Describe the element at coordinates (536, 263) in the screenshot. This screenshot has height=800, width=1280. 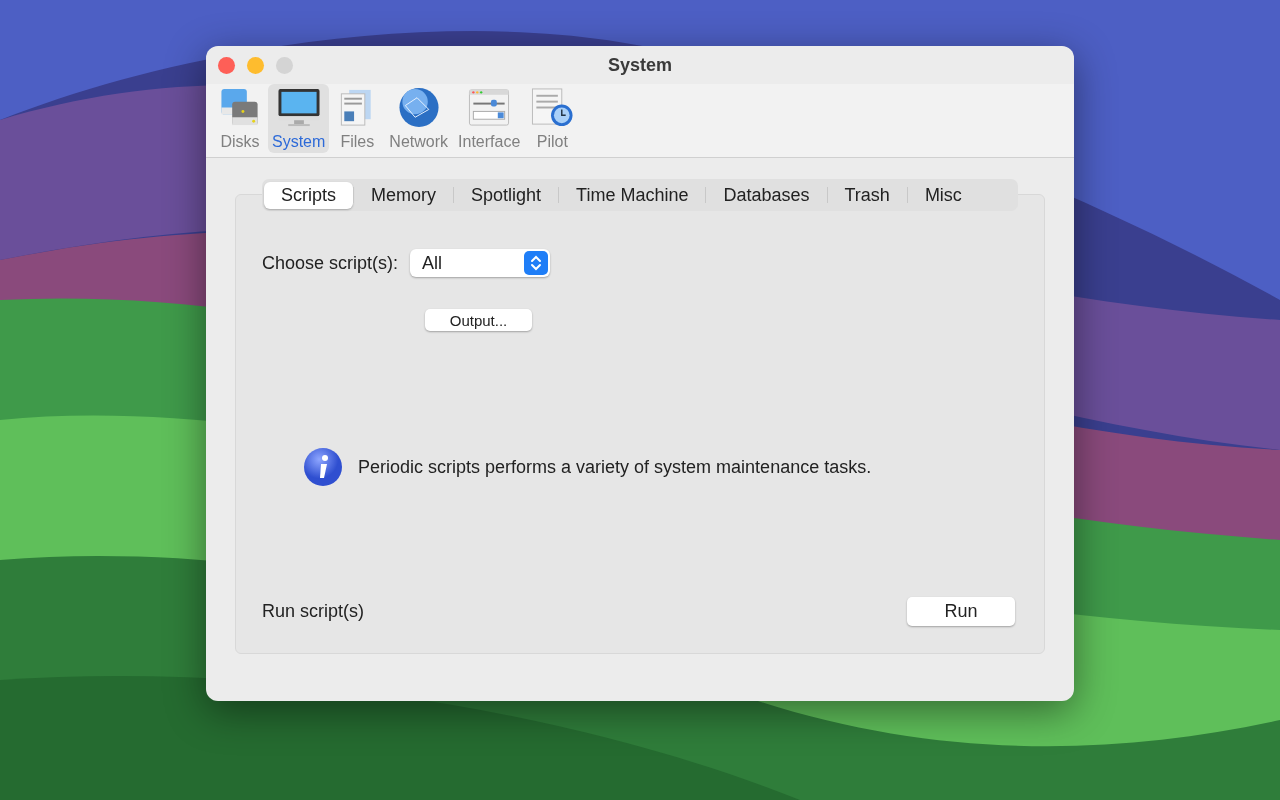
I see `stepper-icon` at that location.